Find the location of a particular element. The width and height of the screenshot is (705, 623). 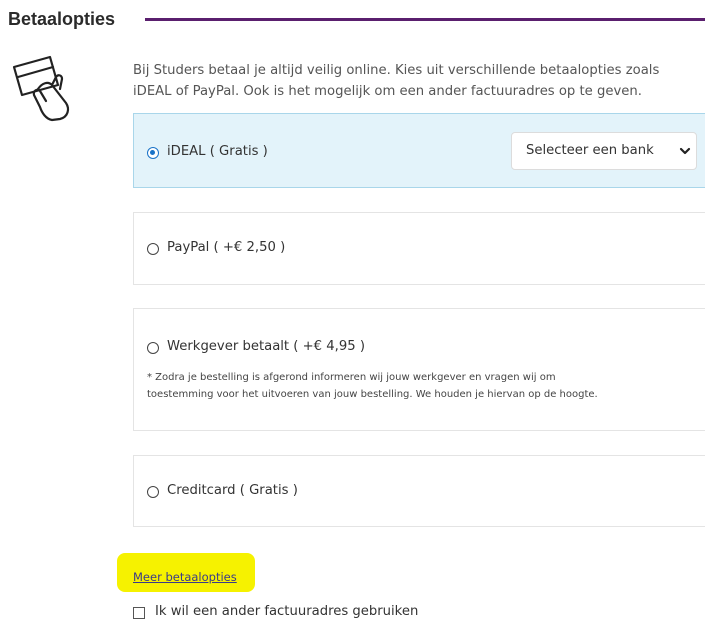

employer-label: Werkgever betaalt ( +€ 4,95 ) is located at coordinates (266, 346).